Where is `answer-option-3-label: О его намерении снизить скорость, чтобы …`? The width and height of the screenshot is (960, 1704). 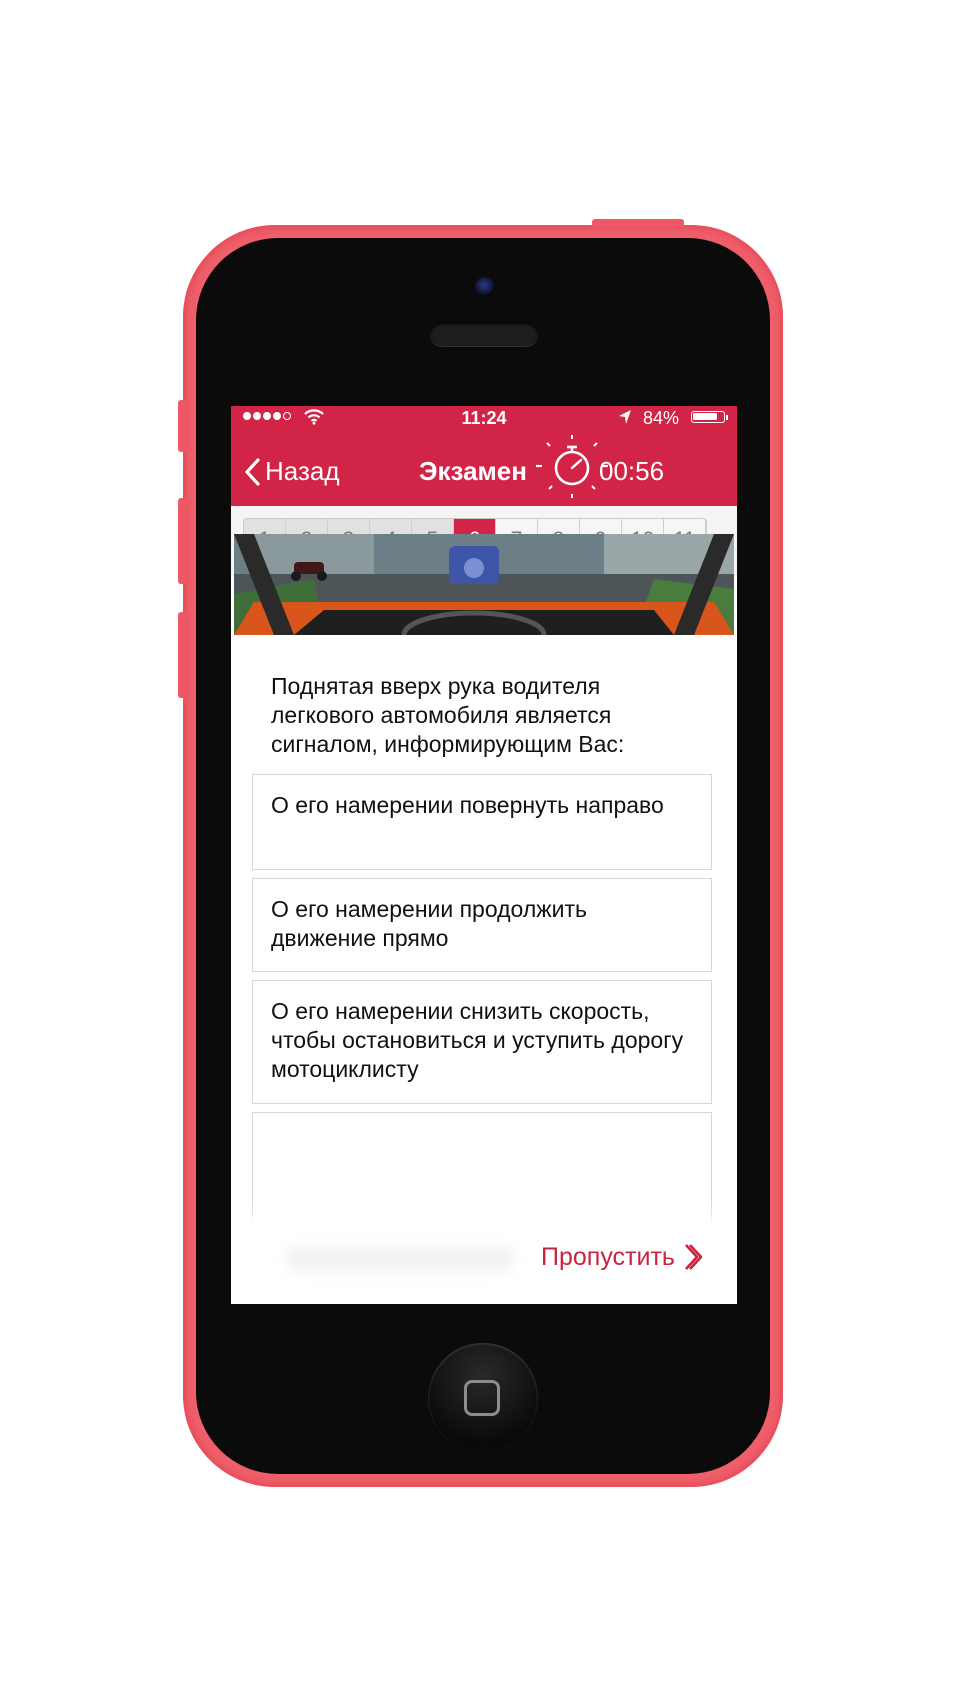
answer-option-3-label: О его намерении снизить скорость, чтобы … is located at coordinates (477, 1040).